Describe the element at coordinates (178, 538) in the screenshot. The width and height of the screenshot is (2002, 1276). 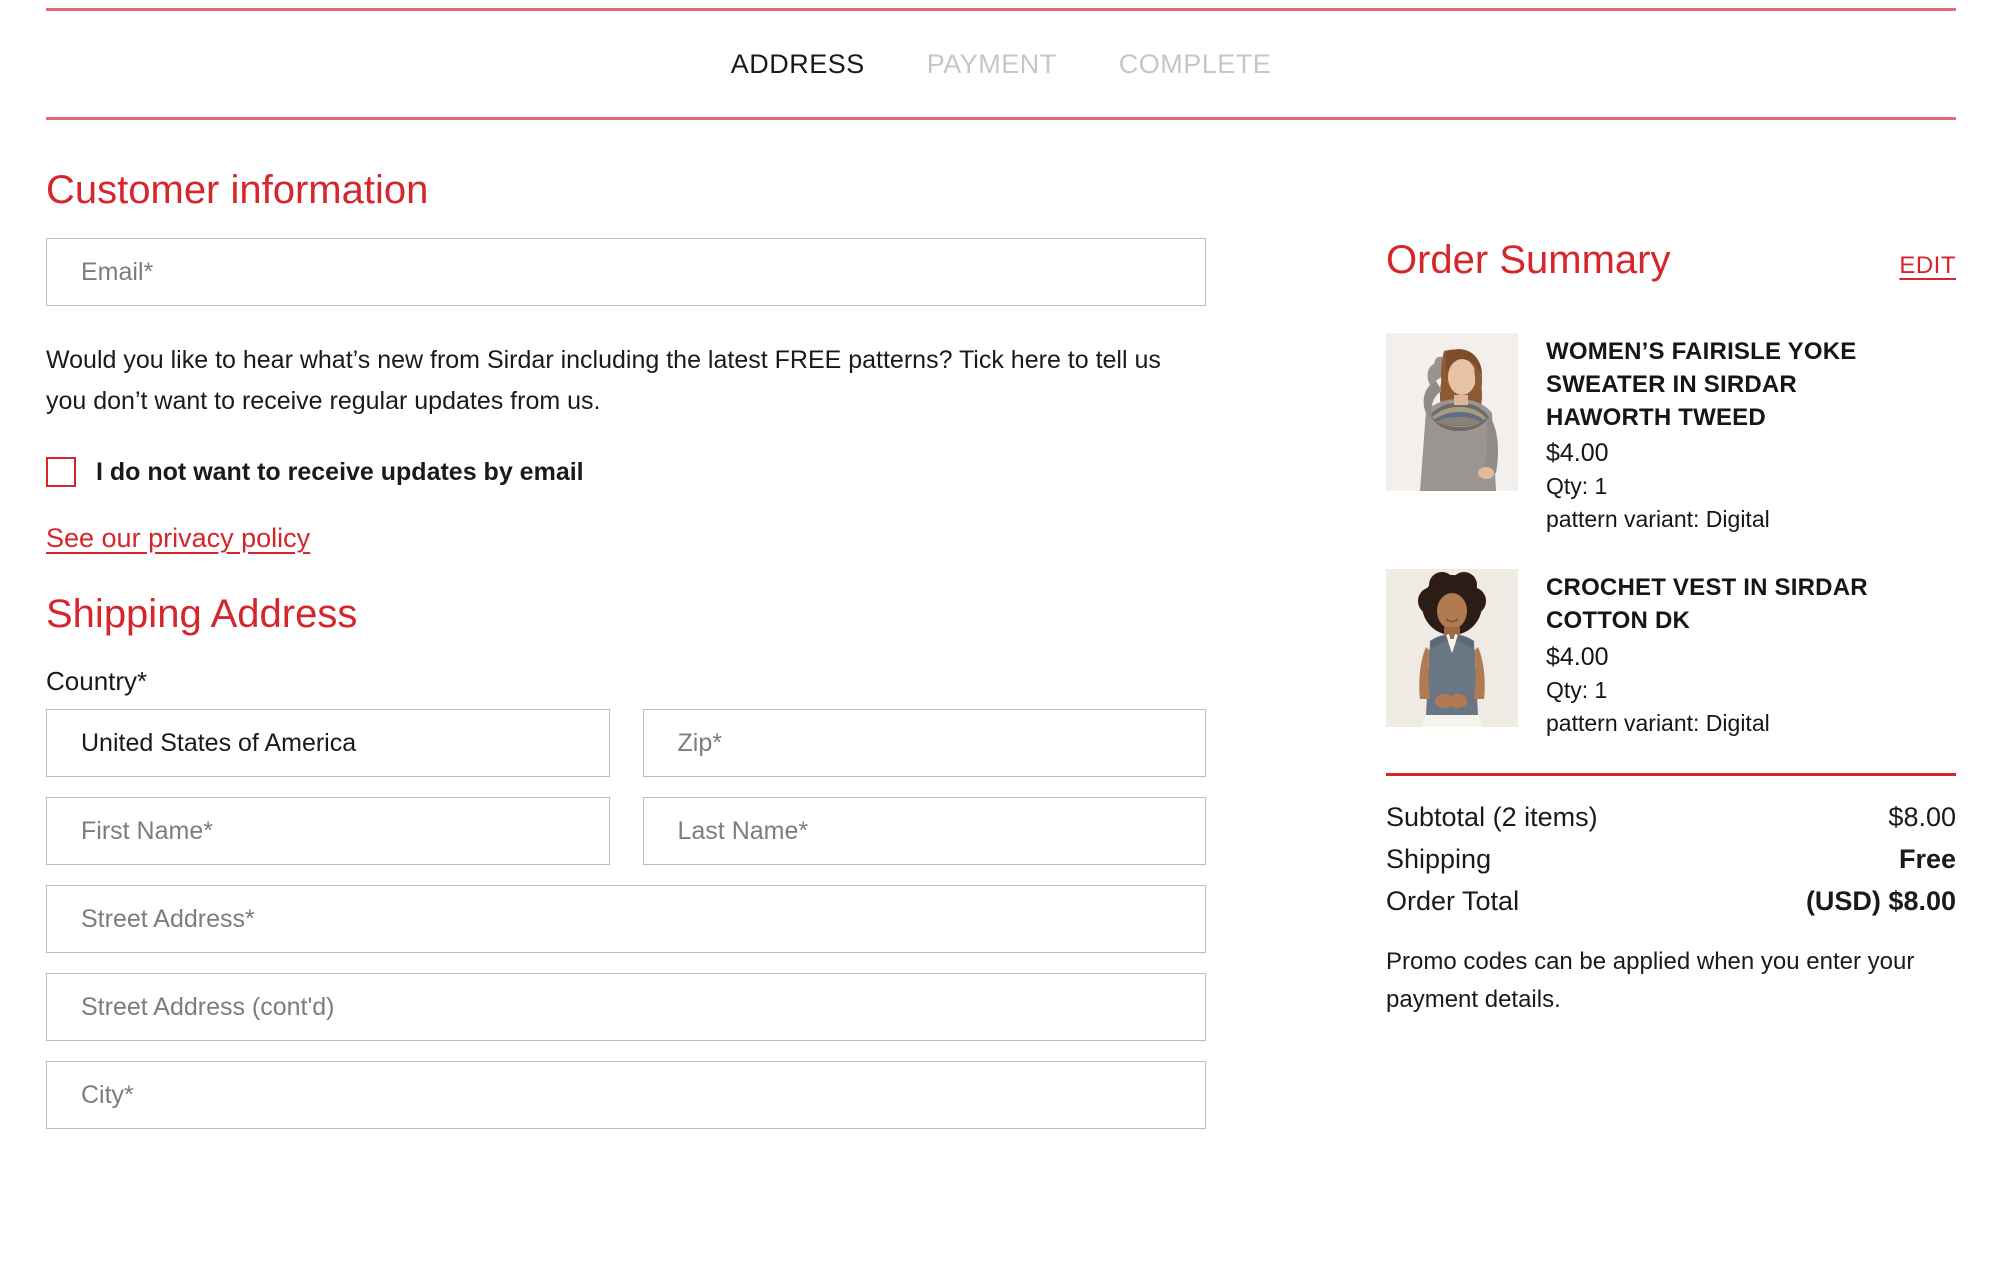
I see `privacy-policy-link: See our privacy policy` at that location.